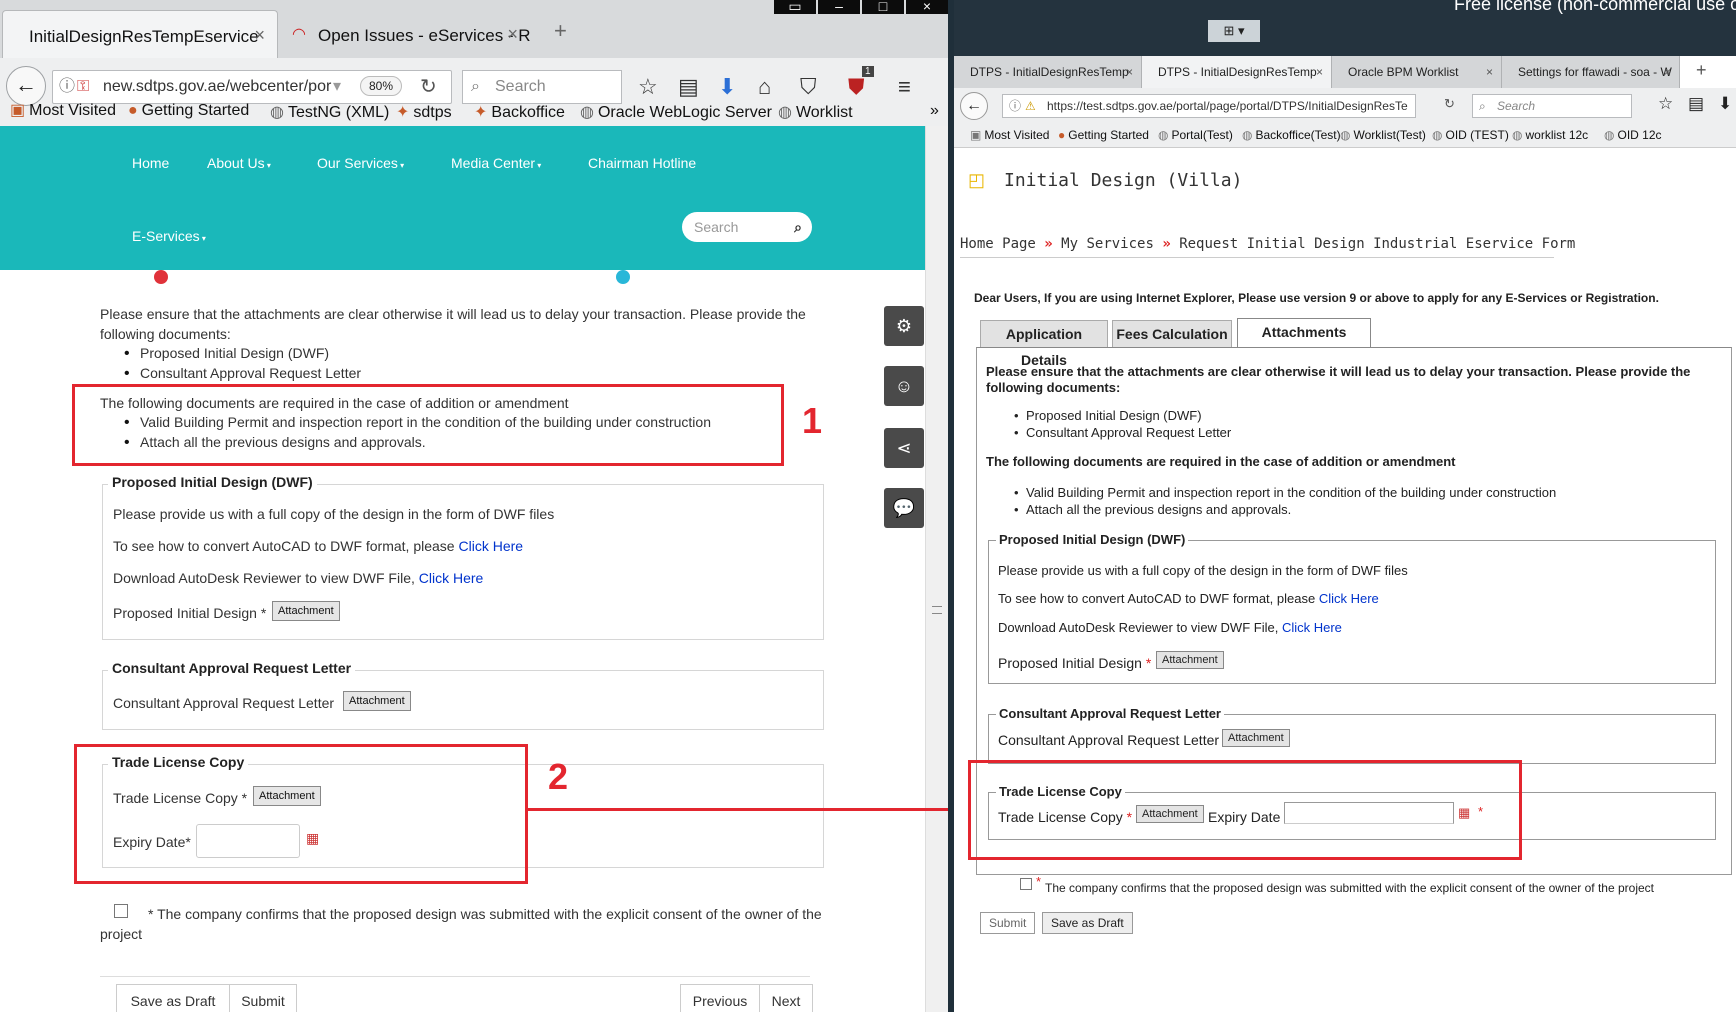 This screenshot has width=1736, height=1012. Describe the element at coordinates (360, 163) in the screenshot. I see `menu-our-services: Our Services ▾` at that location.